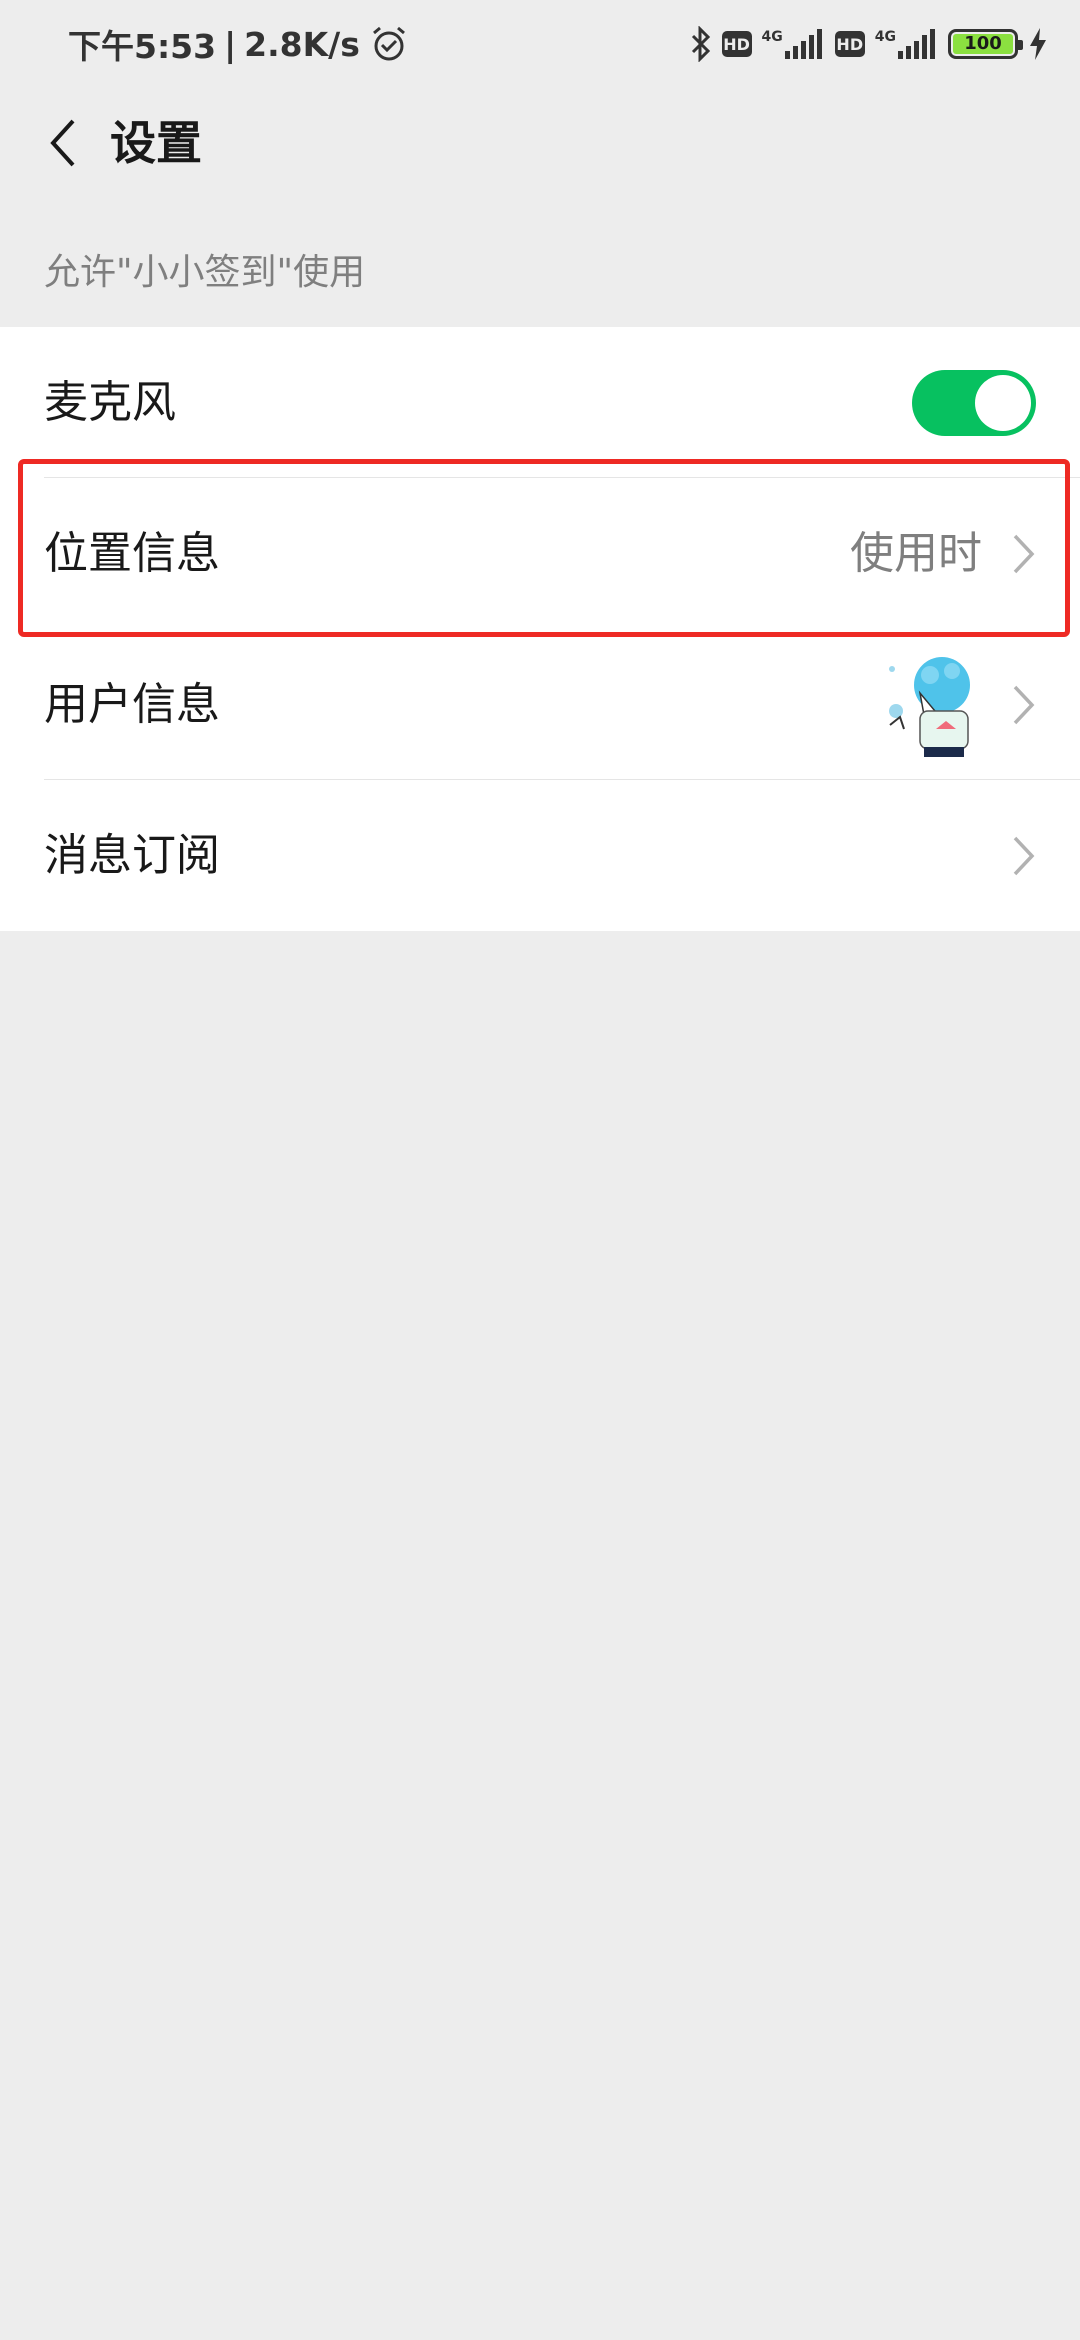 The height and width of the screenshot is (2340, 1080). I want to click on back-button, so click(63, 143).